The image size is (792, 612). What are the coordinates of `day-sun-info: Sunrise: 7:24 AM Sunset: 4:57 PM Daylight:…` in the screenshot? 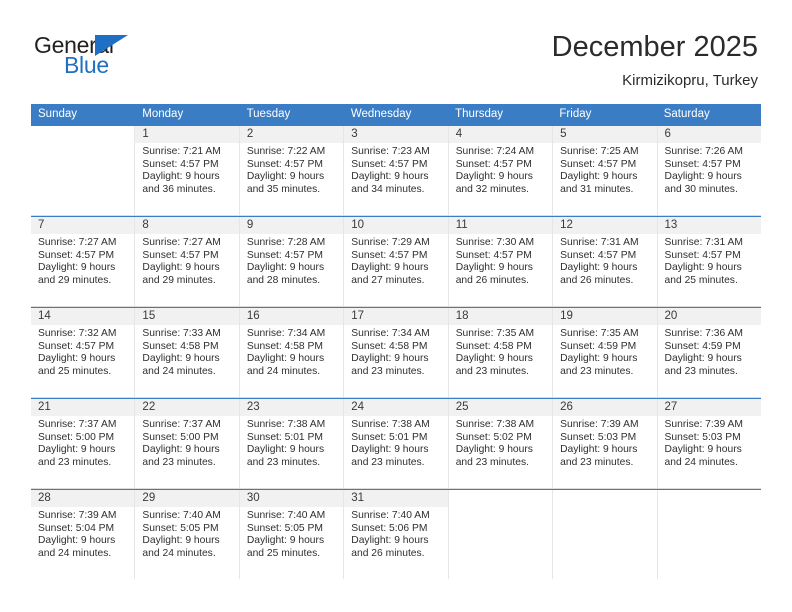 It's located at (500, 169).